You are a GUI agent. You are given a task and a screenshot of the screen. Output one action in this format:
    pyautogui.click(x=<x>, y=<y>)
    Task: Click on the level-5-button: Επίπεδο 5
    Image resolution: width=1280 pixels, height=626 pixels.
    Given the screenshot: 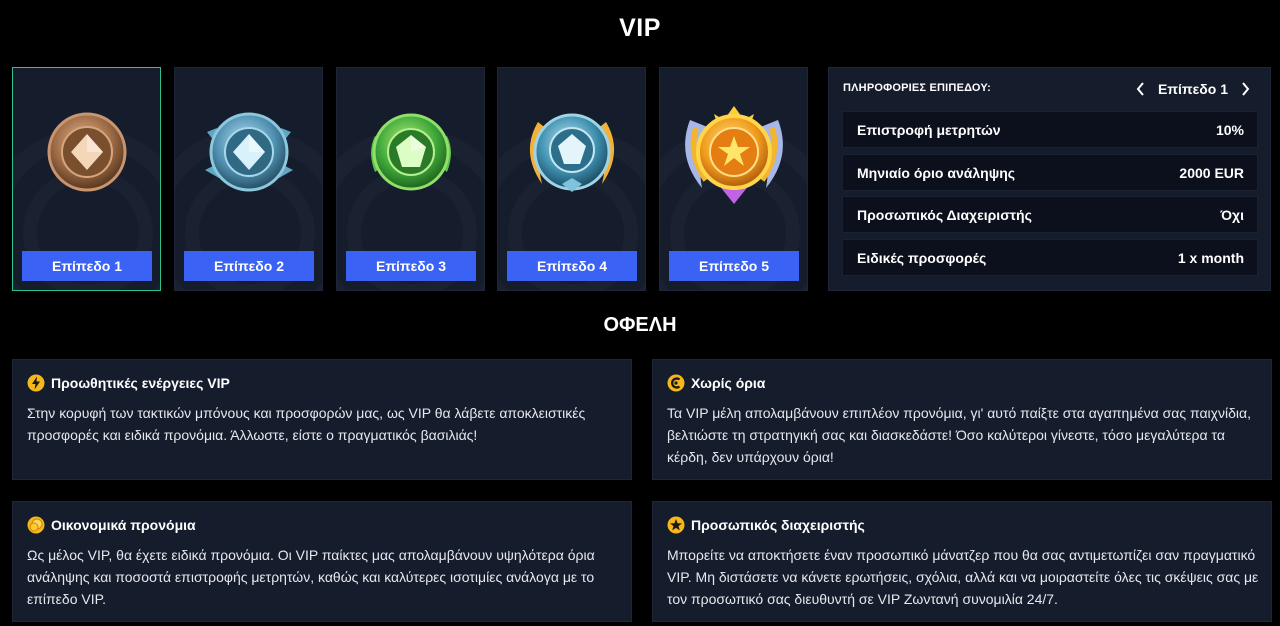 What is the action you would take?
    pyautogui.click(x=734, y=266)
    